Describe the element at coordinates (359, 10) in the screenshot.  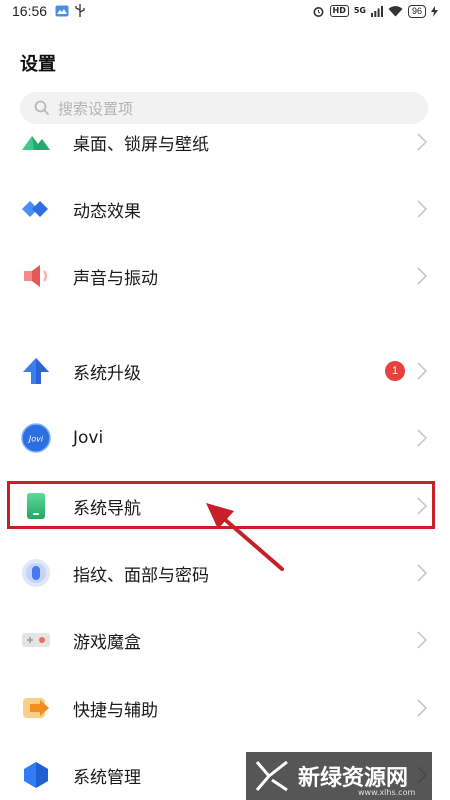
I see `network-indicator: 5G` at that location.